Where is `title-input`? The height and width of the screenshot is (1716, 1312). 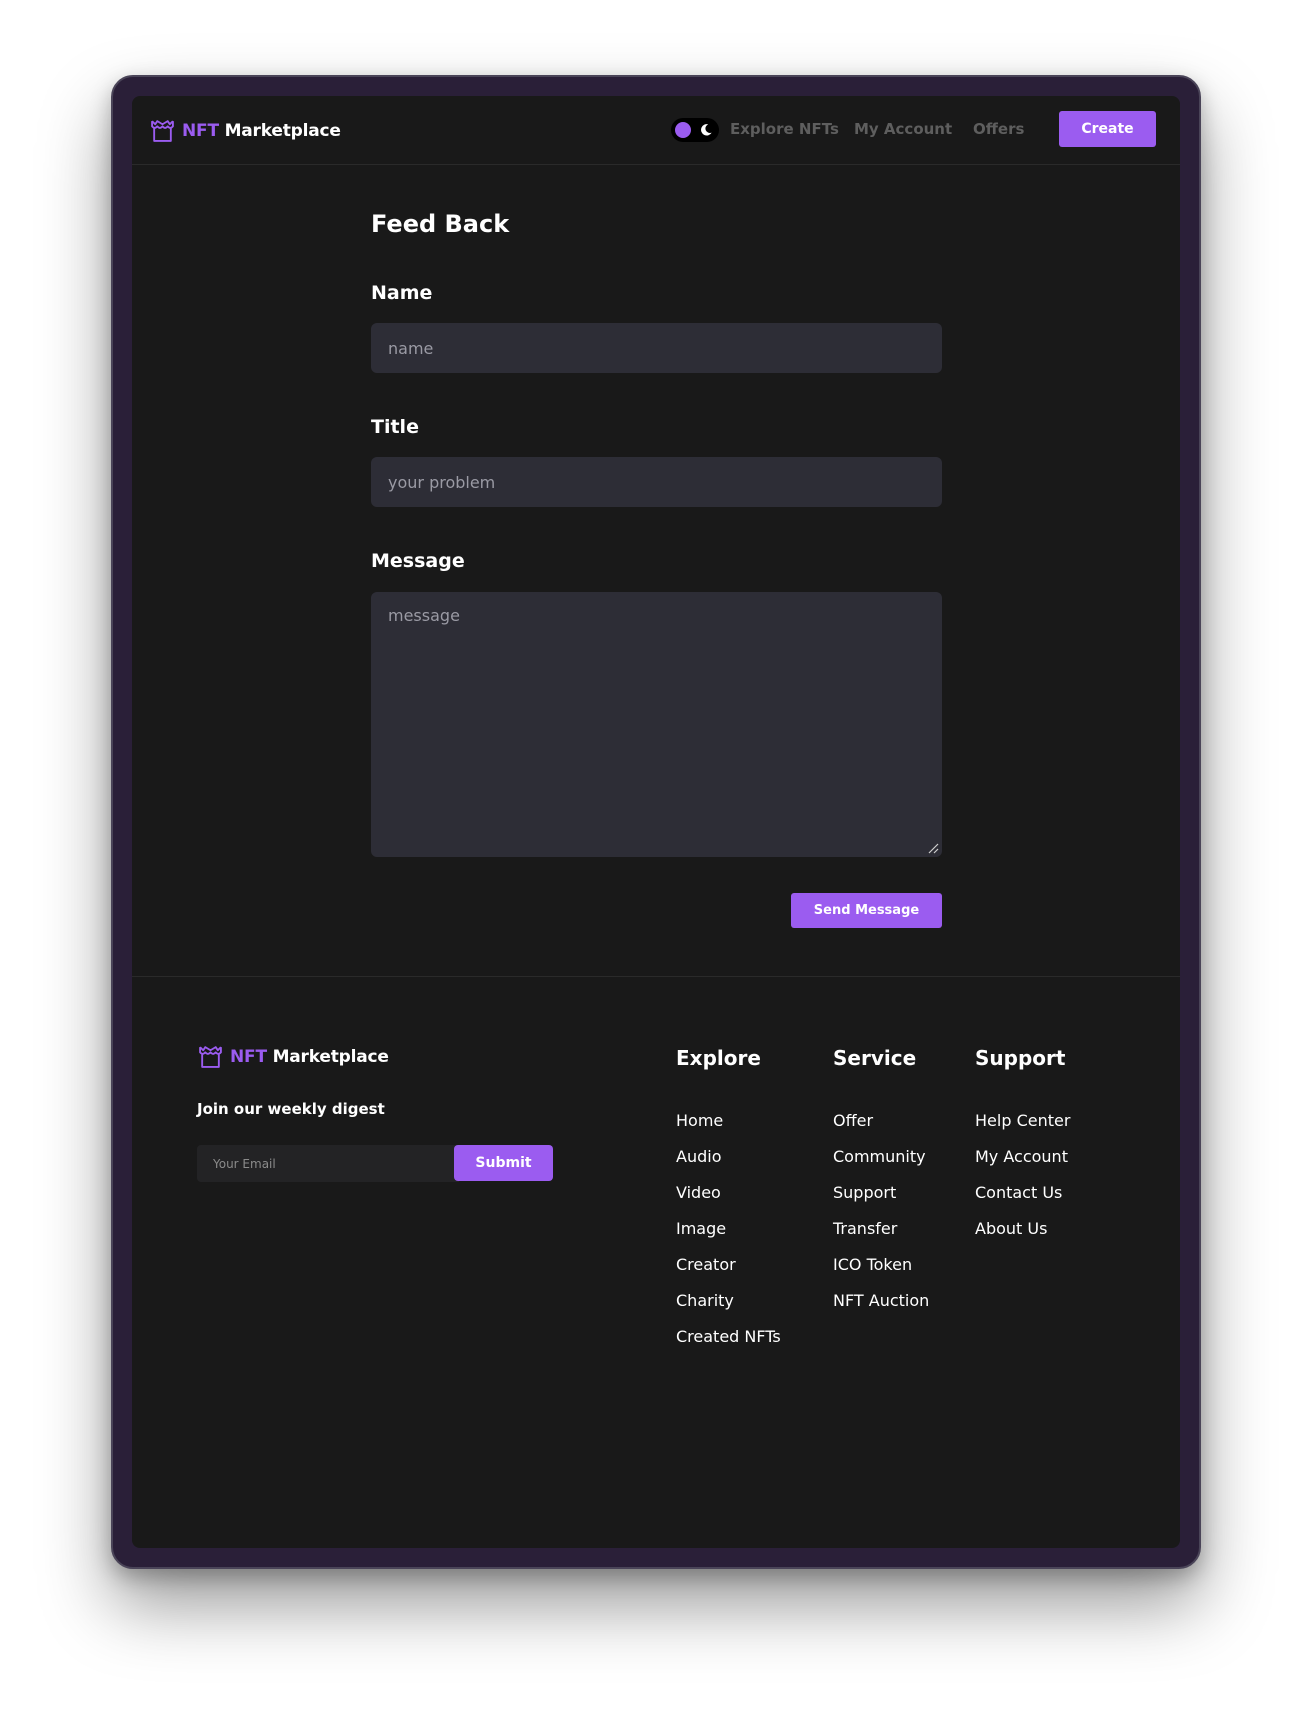
title-input is located at coordinates (656, 482).